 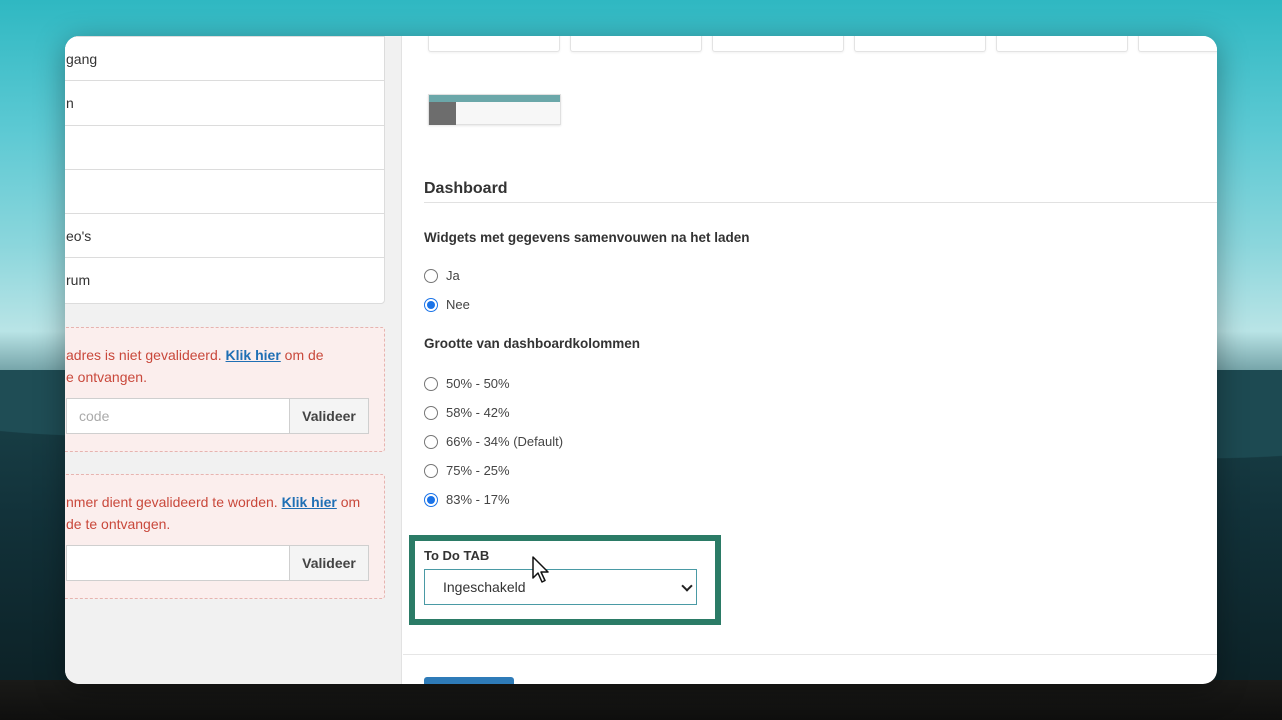 What do you see at coordinates (106, 377) in the screenshot?
I see `alert-message-line2: e ontvangen.` at bounding box center [106, 377].